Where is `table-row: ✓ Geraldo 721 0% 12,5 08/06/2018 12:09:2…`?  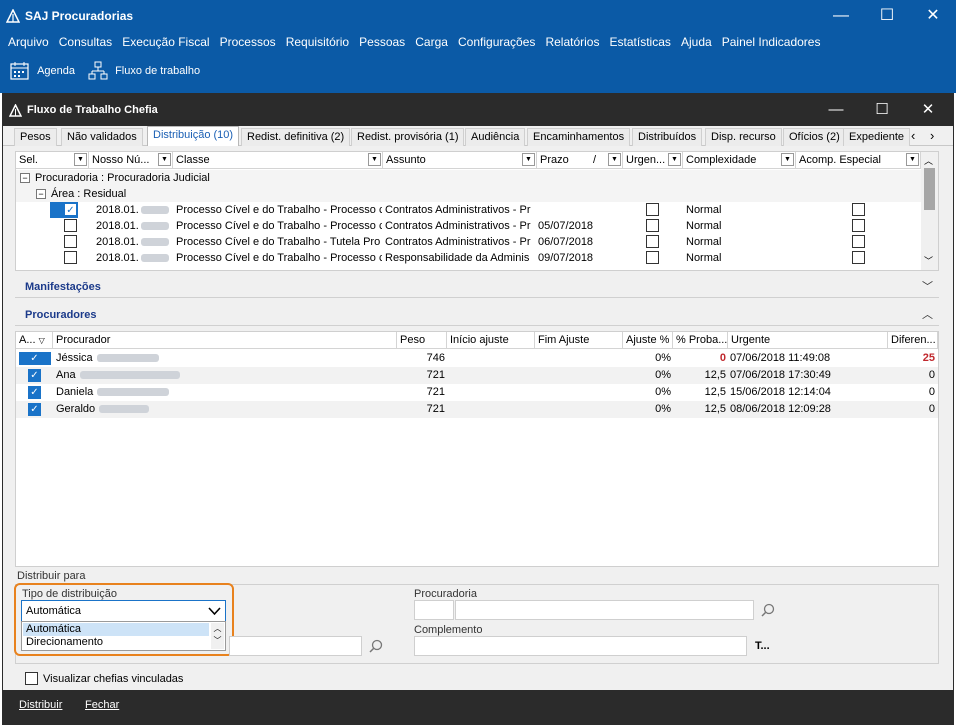 table-row: ✓ Geraldo 721 0% 12,5 08/06/2018 12:09:2… is located at coordinates (477, 409).